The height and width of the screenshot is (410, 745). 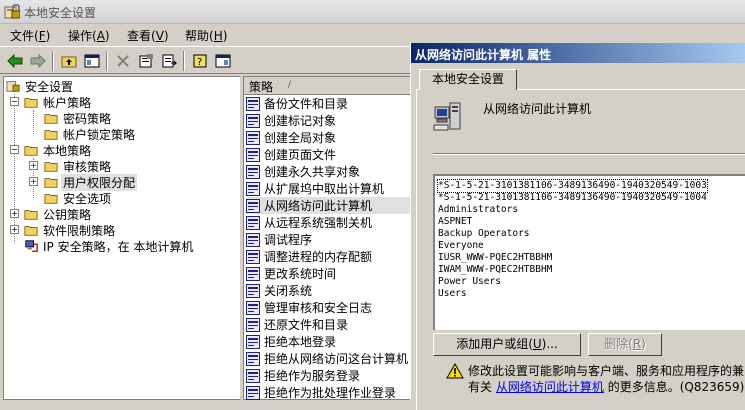 What do you see at coordinates (328, 324) in the screenshot?
I see `policy-list-item: 还原文件和目录` at bounding box center [328, 324].